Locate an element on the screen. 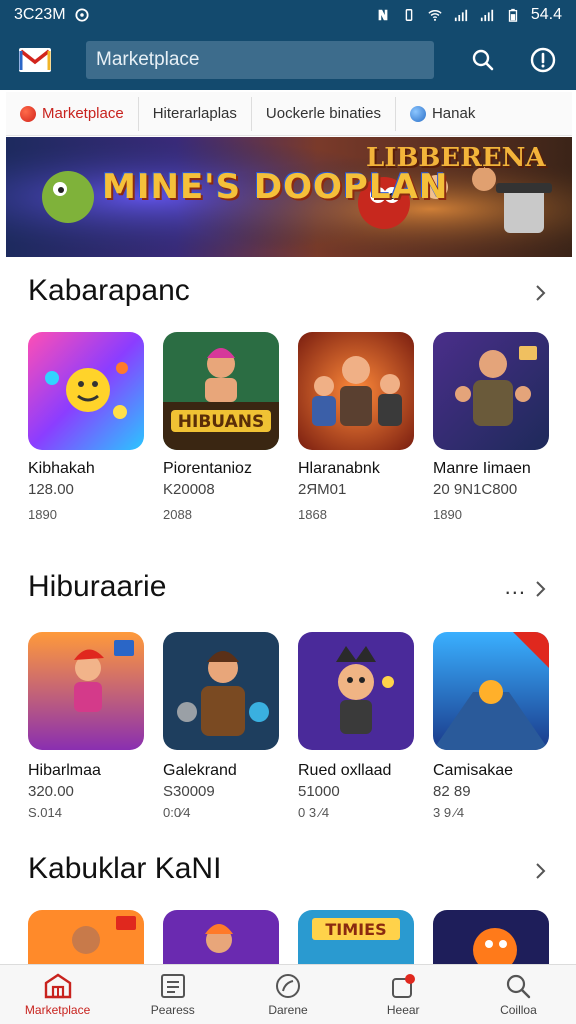 This screenshot has height=1024, width=576. game-icon-fighter is located at coordinates (491, 391).